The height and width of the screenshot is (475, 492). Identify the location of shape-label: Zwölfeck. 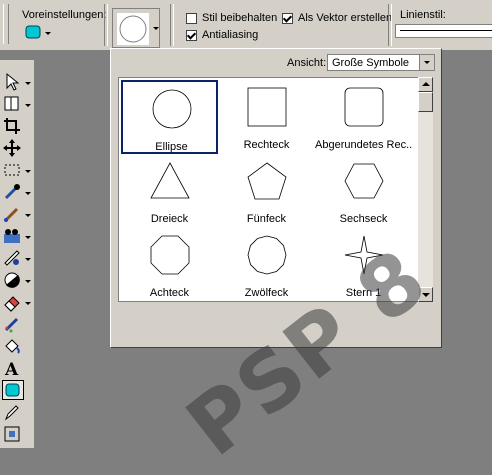
(266, 293).